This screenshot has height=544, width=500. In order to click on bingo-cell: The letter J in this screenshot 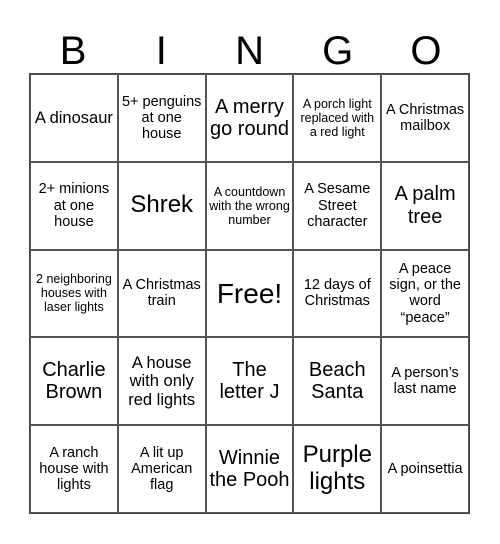, I will do `click(249, 381)`.